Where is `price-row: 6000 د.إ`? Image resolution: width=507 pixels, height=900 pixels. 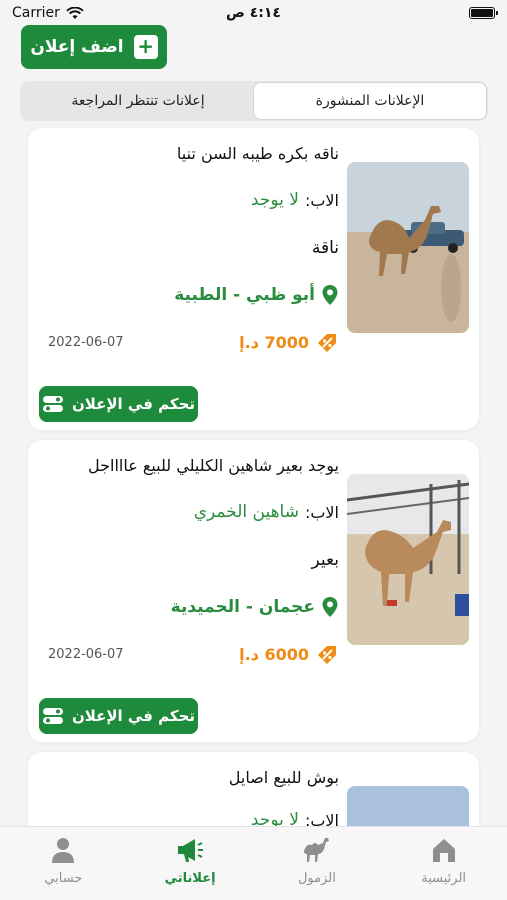 price-row: 6000 د.إ is located at coordinates (289, 654).